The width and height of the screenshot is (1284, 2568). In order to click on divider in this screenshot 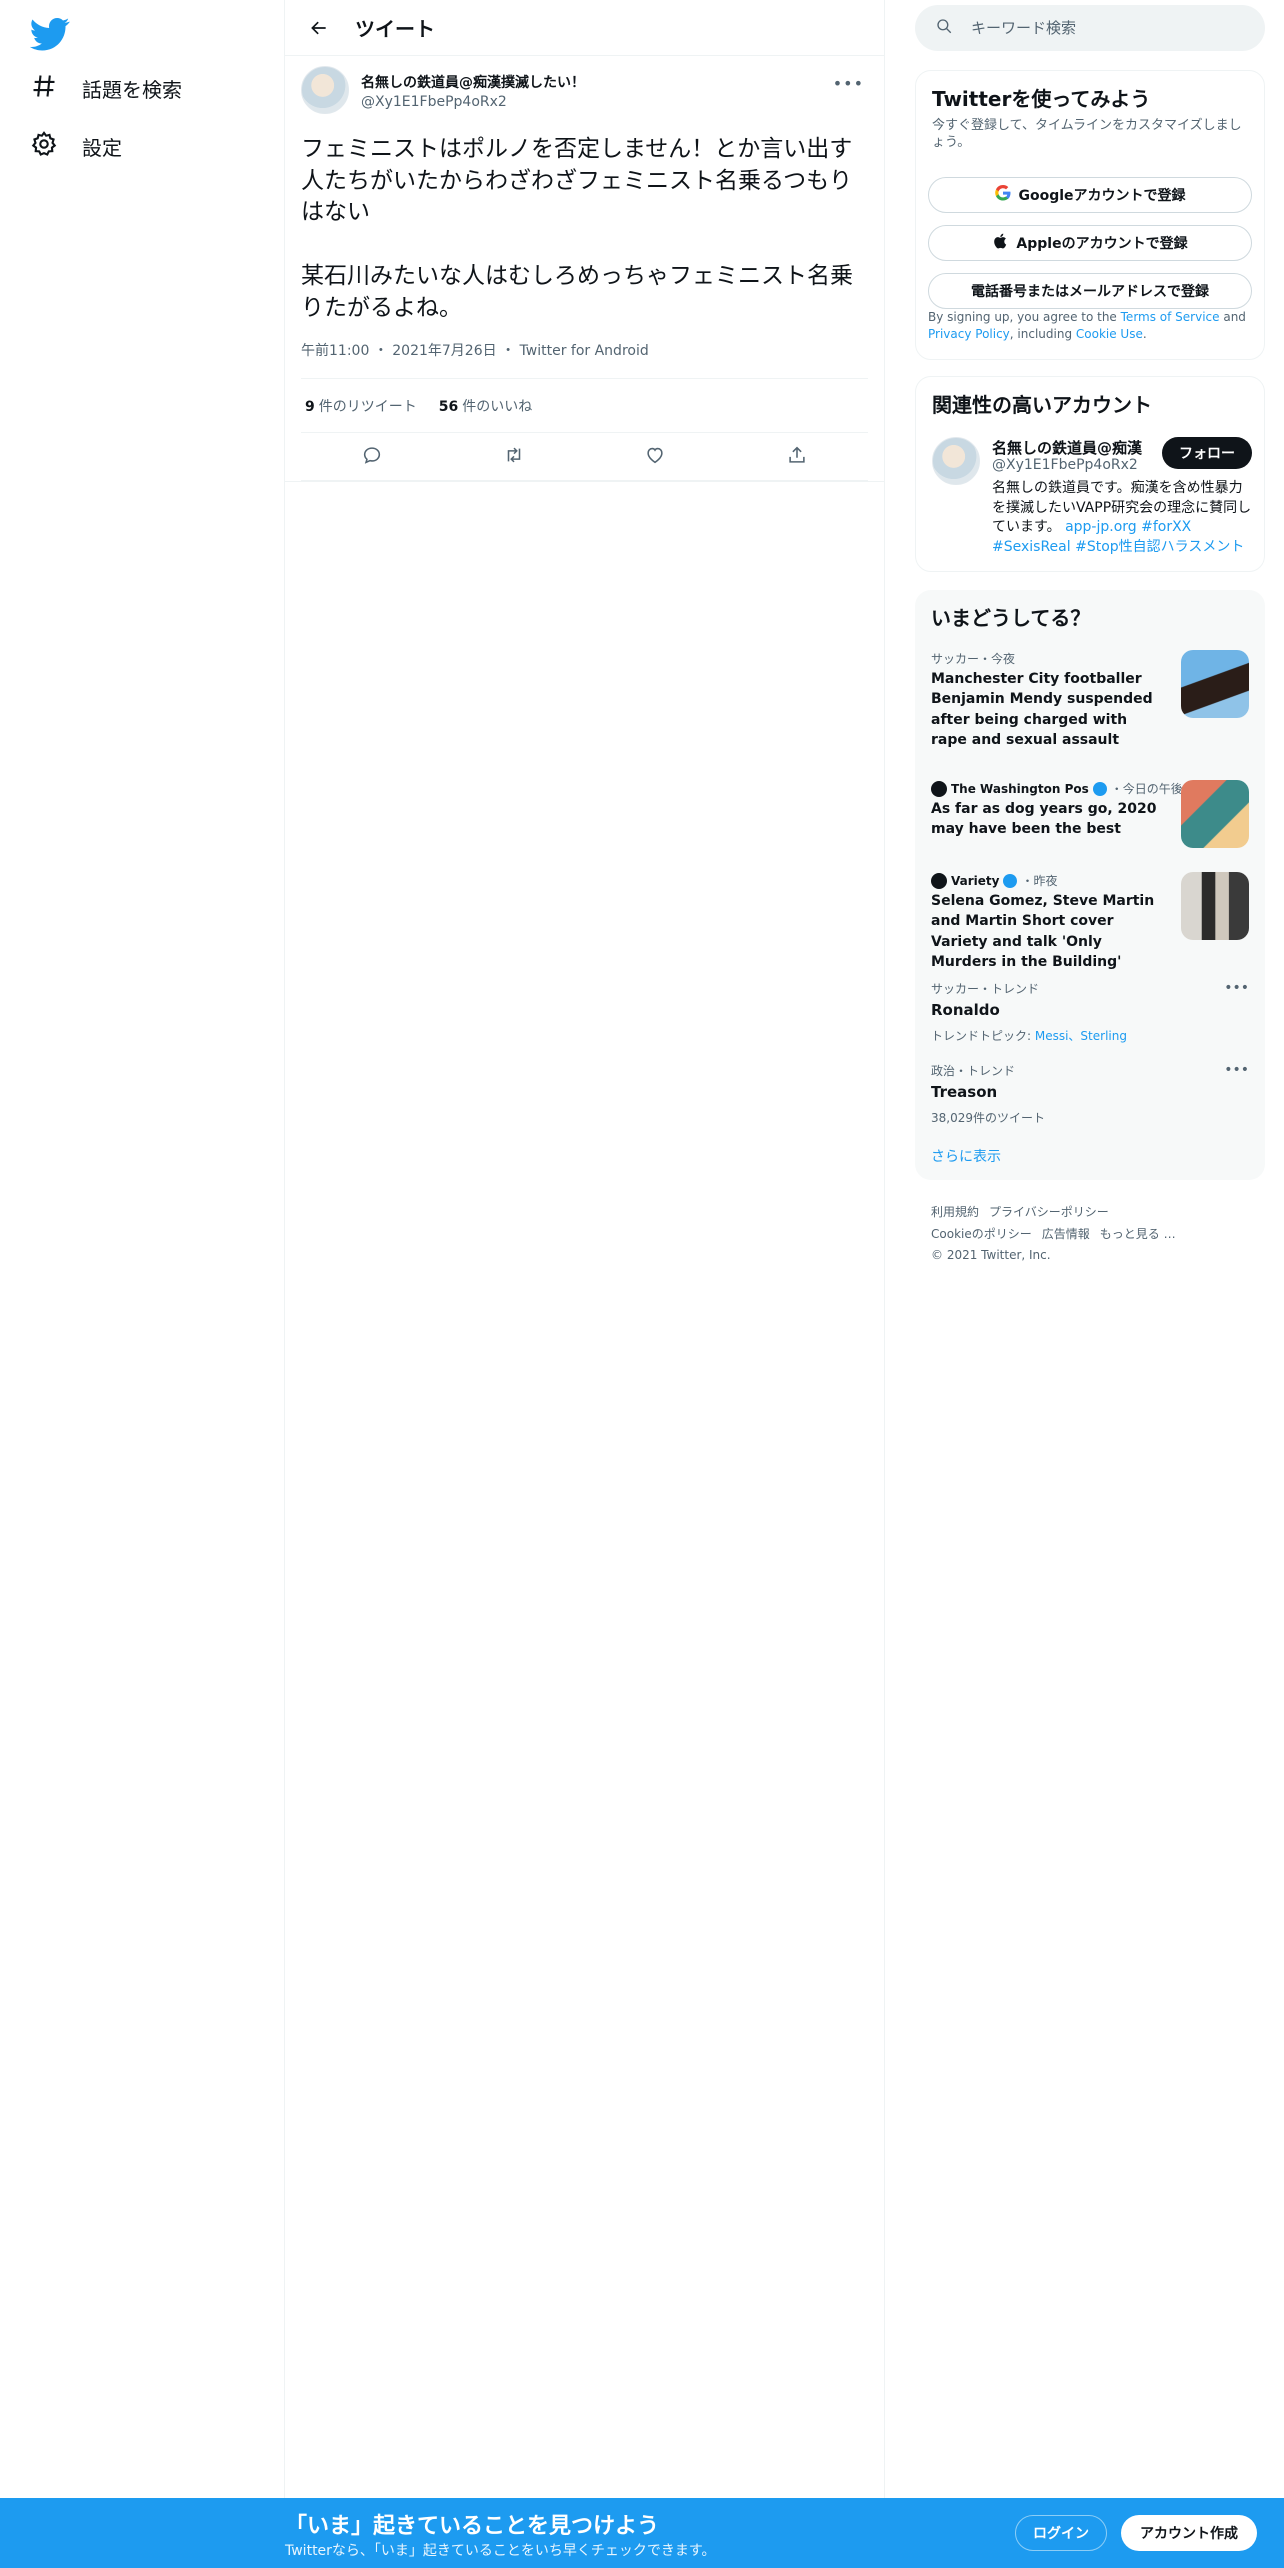, I will do `click(584, 482)`.